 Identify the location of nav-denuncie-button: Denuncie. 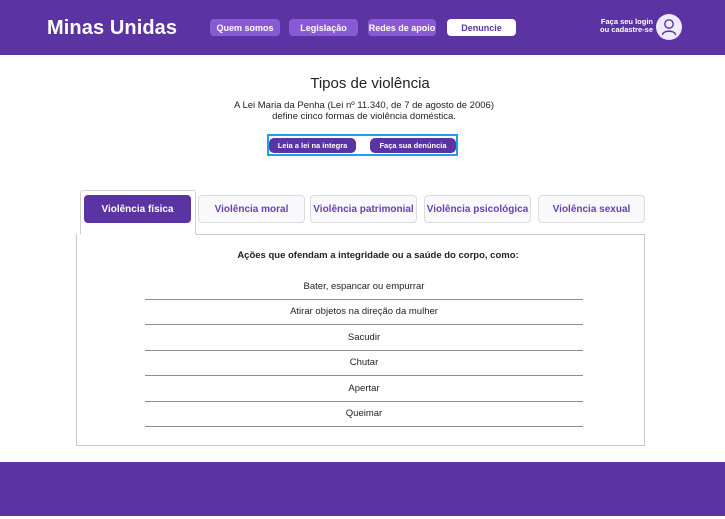
(481, 27).